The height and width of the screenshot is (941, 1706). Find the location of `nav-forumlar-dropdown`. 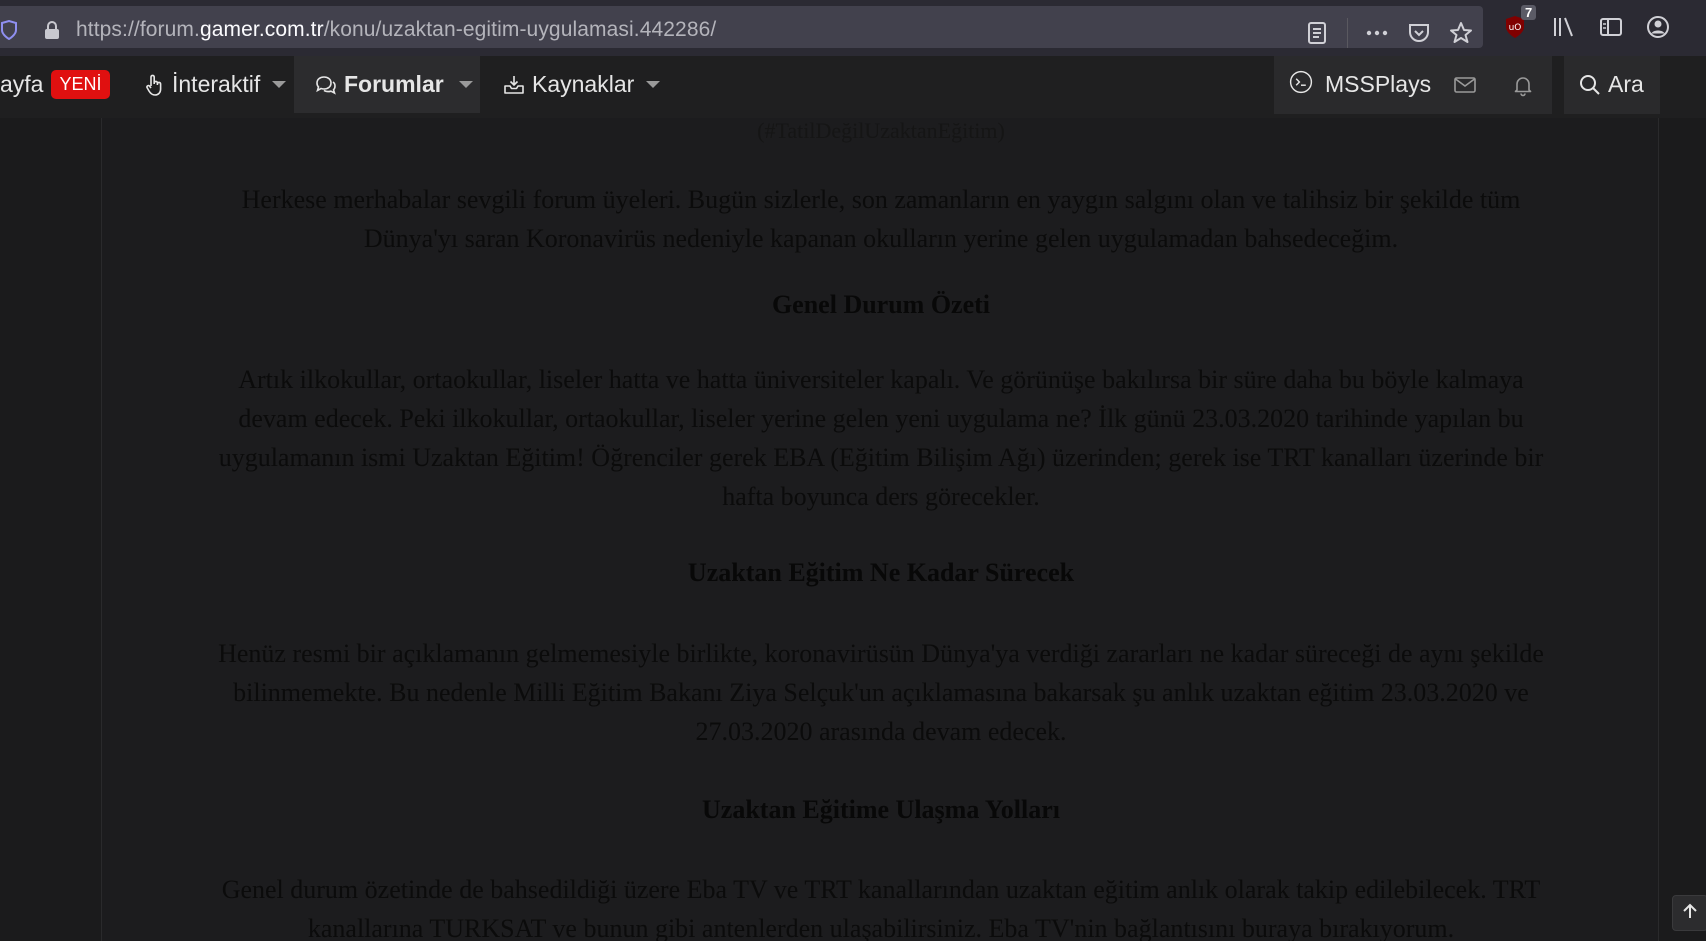

nav-forumlar-dropdown is located at coordinates (466, 84).